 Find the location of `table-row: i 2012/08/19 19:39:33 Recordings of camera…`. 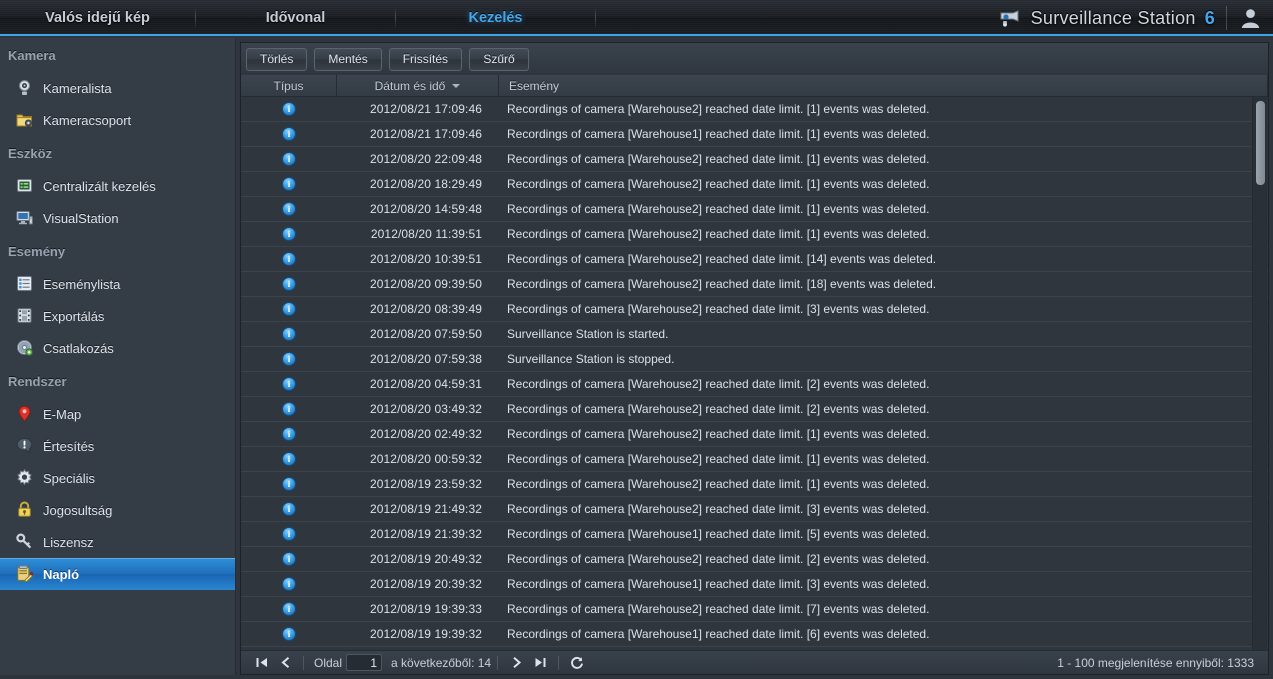

table-row: i 2012/08/19 19:39:33 Recordings of camera… is located at coordinates (754, 609).